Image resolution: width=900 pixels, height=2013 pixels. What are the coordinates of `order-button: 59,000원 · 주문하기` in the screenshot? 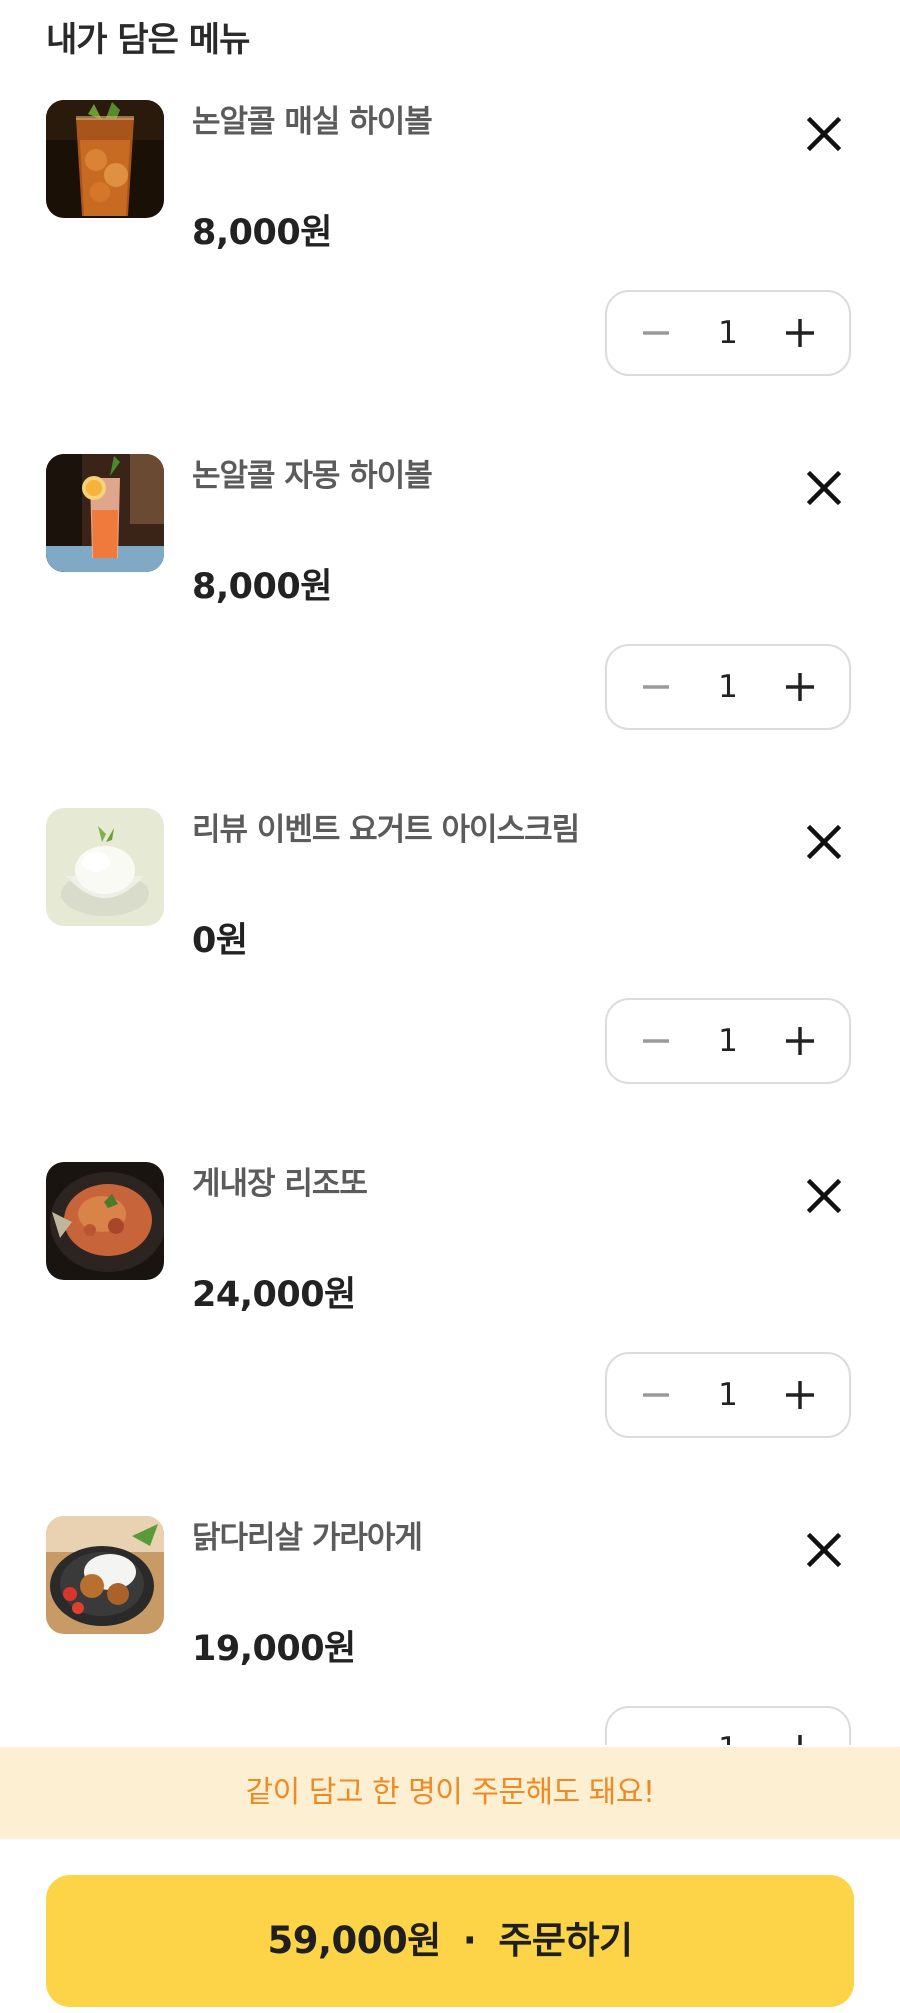 It's located at (450, 1941).